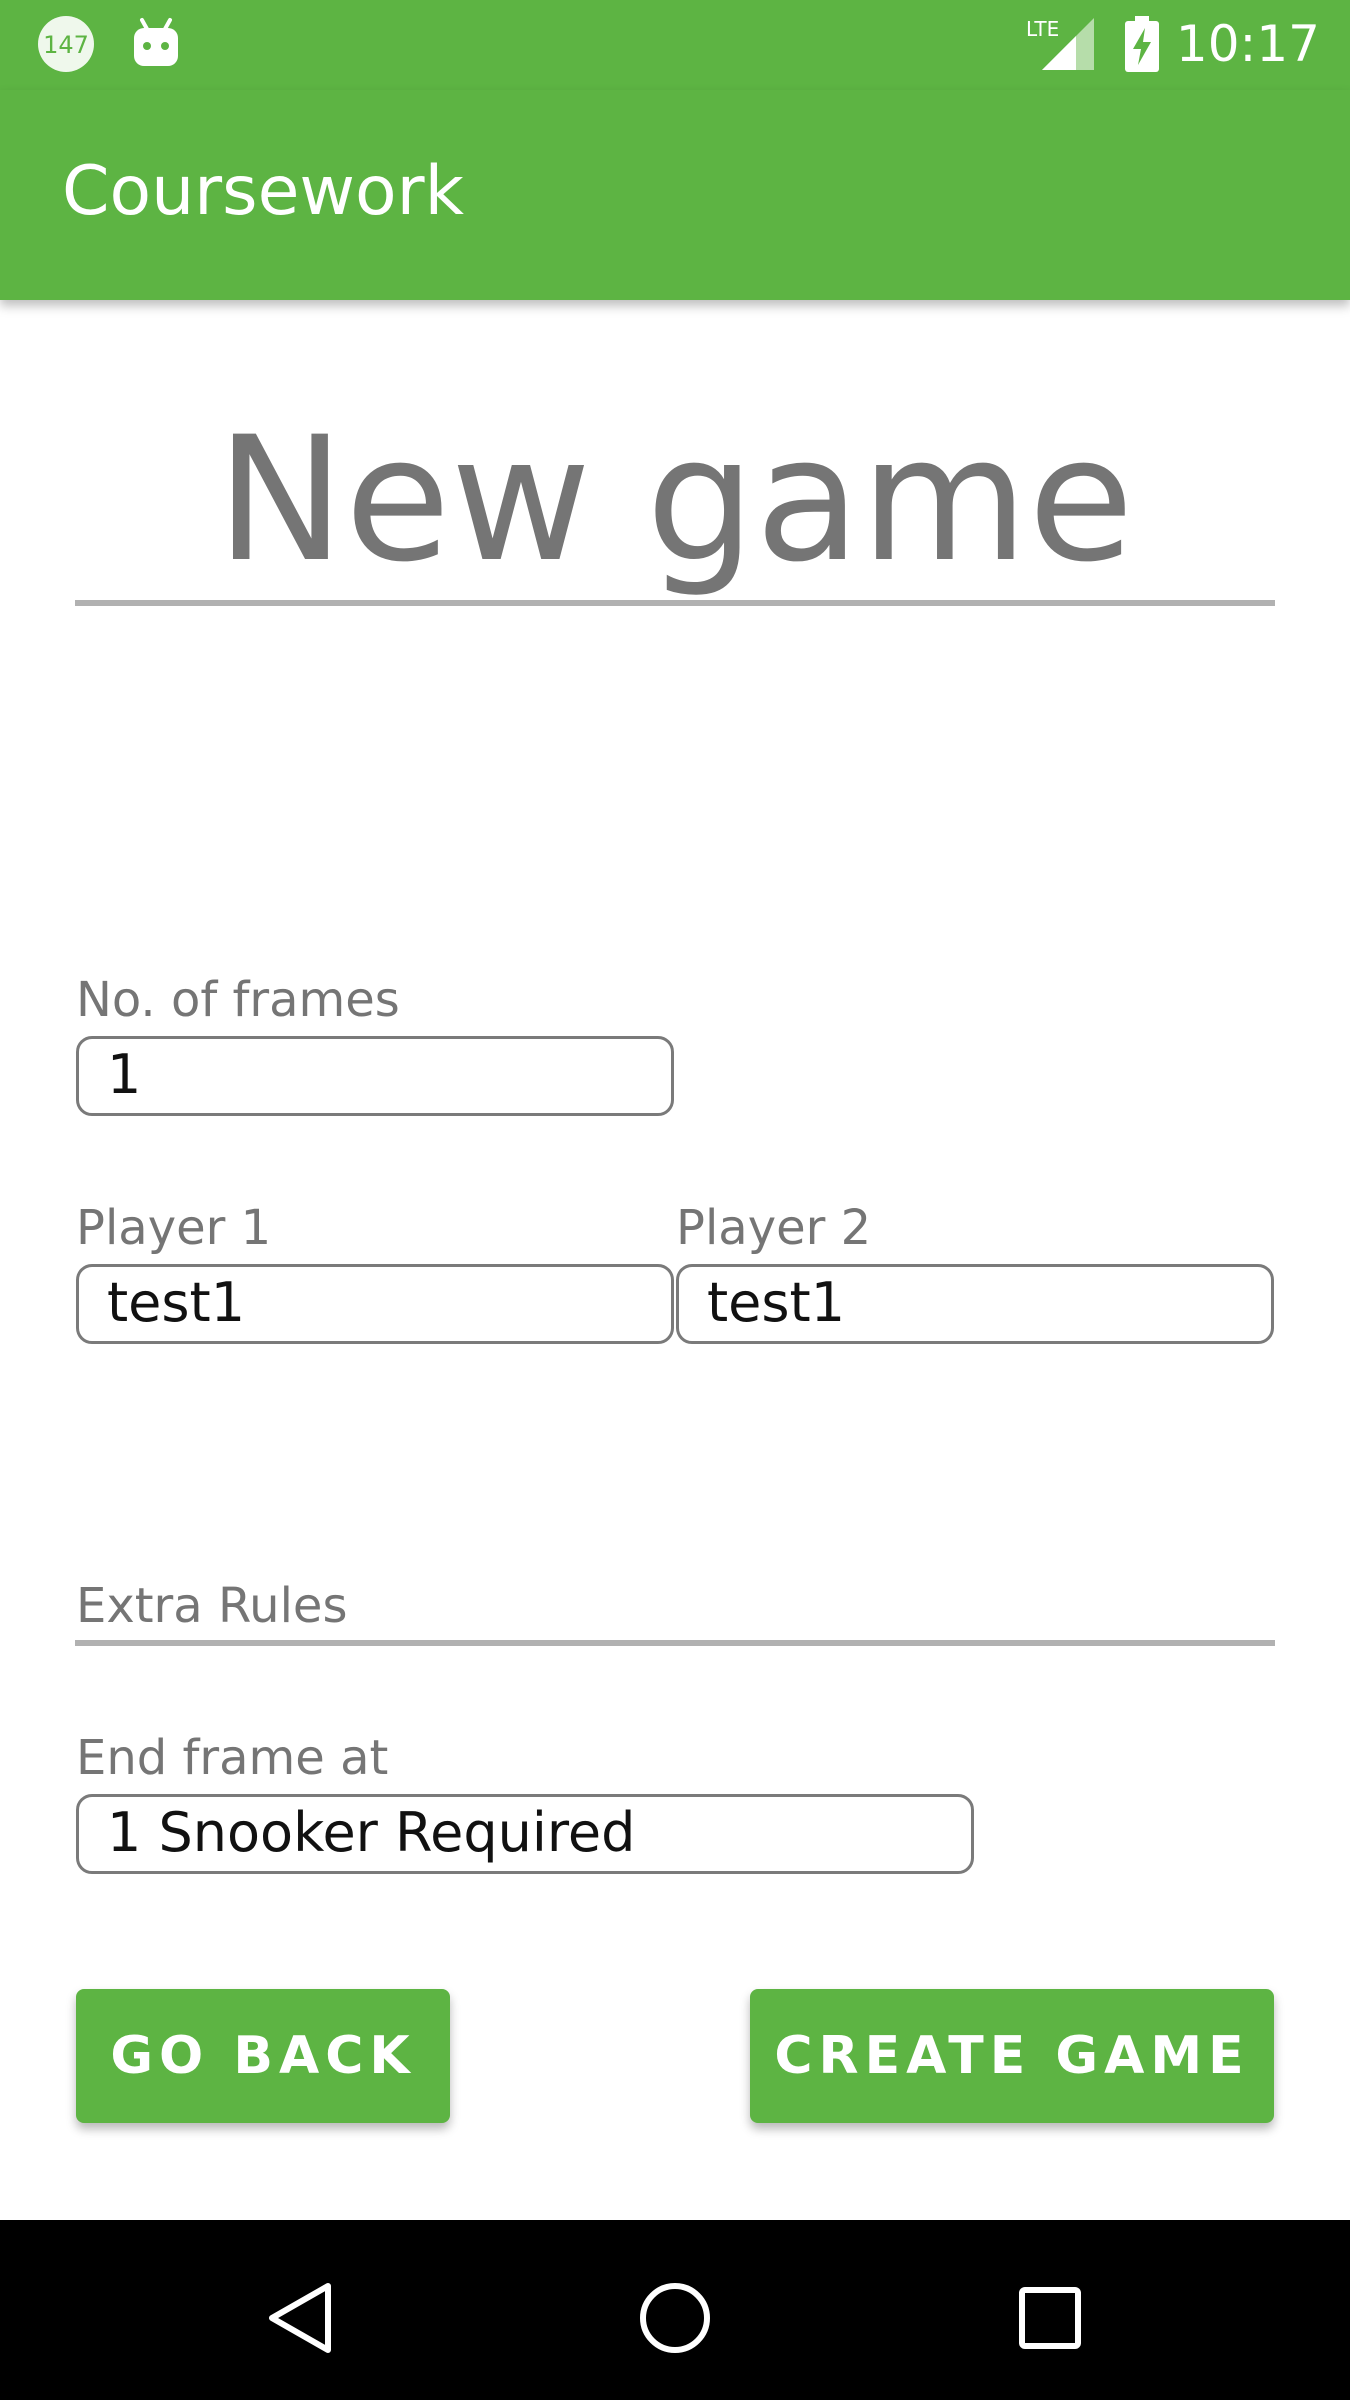 The width and height of the screenshot is (1350, 2400). I want to click on create-game-button: CREATE GAME, so click(1012, 2056).